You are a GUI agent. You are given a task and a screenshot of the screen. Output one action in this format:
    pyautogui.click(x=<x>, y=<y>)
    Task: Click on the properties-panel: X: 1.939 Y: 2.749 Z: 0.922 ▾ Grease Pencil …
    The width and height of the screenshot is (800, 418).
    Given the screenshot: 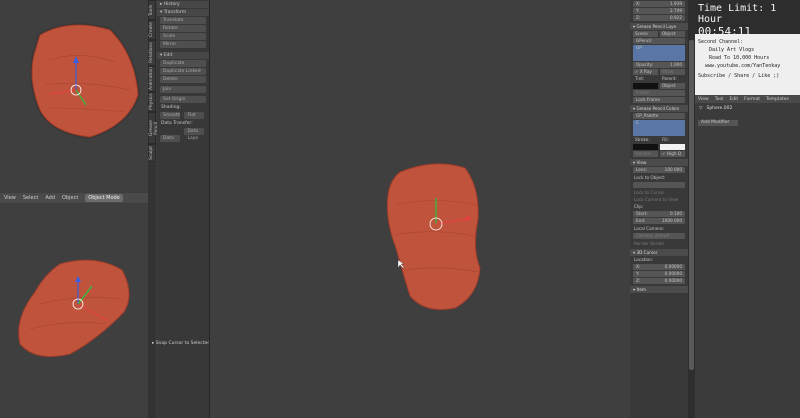 What is the action you would take?
    pyautogui.click(x=659, y=209)
    